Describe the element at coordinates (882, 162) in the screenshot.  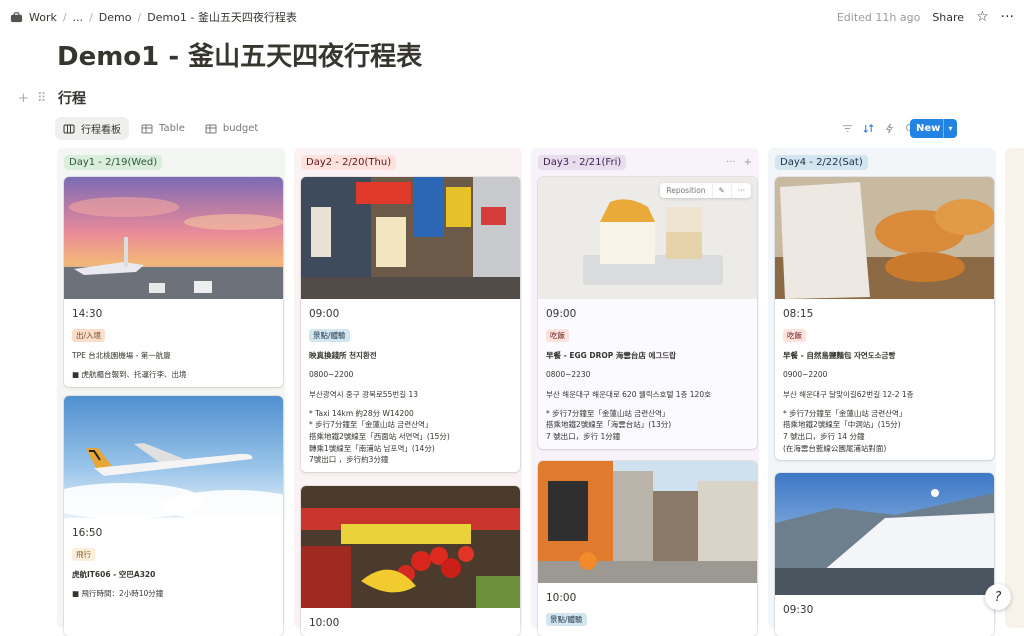
I see `column-header: Day4 - 2/22(Sat)` at that location.